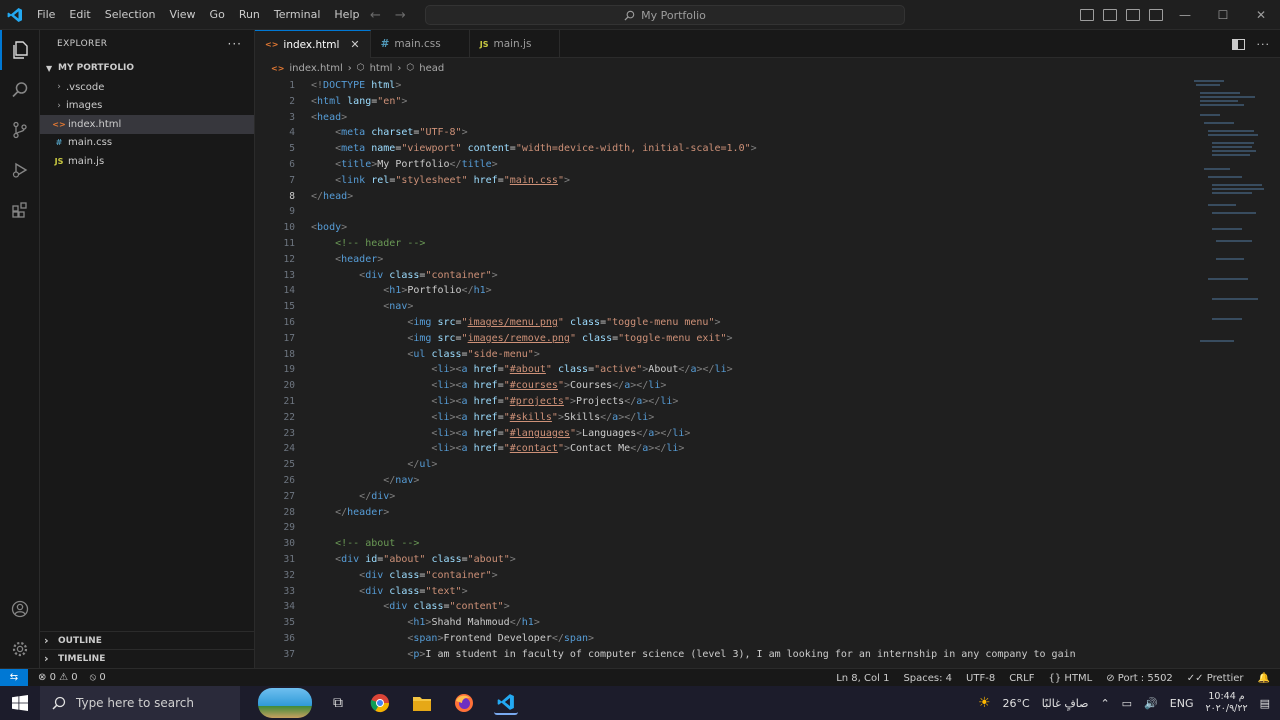 This screenshot has height=720, width=1280. I want to click on tree-item-label: .vscode, so click(85, 87).